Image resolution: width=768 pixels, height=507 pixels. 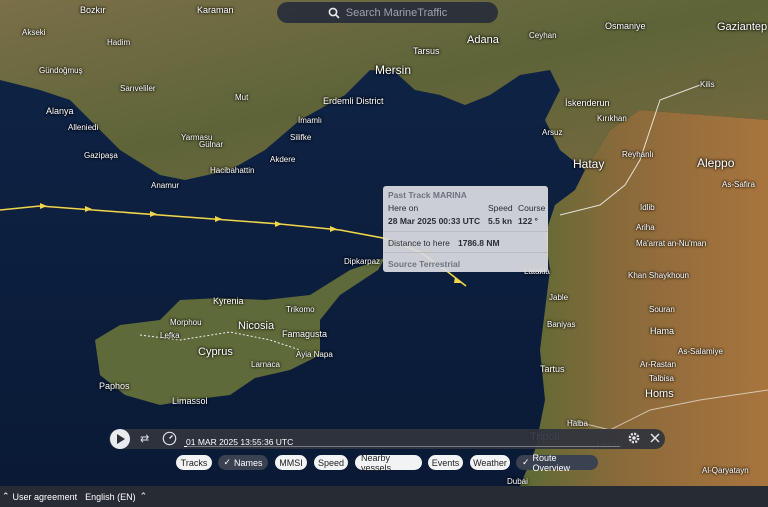 I want to click on place-label: Gazipaşa, so click(x=101, y=155).